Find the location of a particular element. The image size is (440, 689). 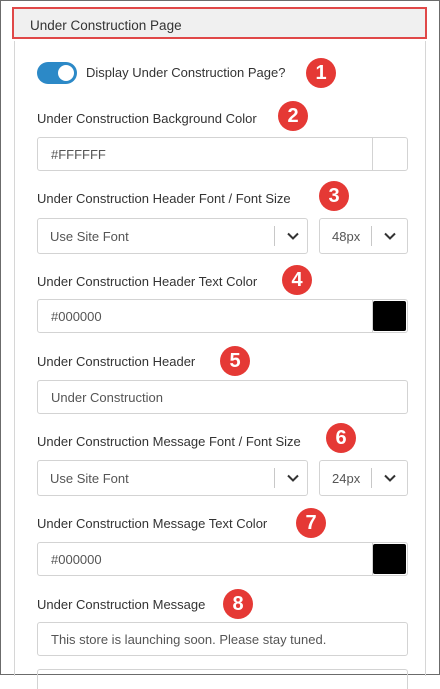

toggle-knob is located at coordinates (66, 73).